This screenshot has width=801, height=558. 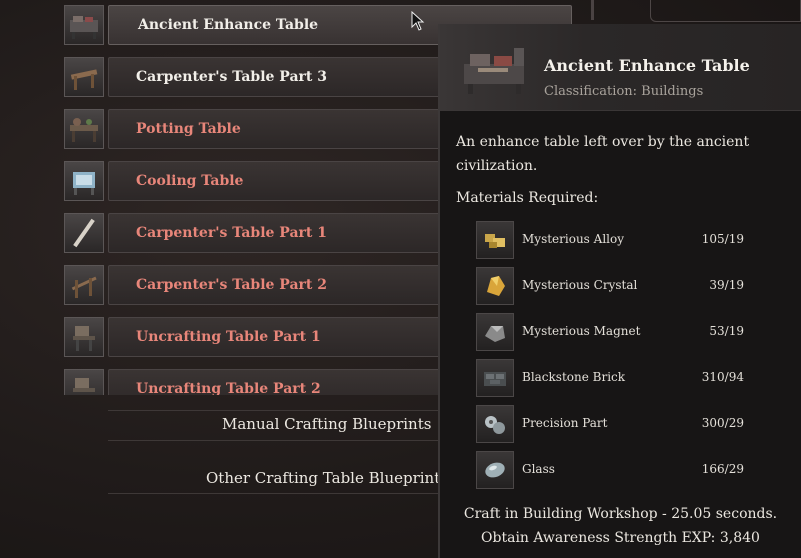 I want to click on magnet-icon, so click(x=495, y=332).